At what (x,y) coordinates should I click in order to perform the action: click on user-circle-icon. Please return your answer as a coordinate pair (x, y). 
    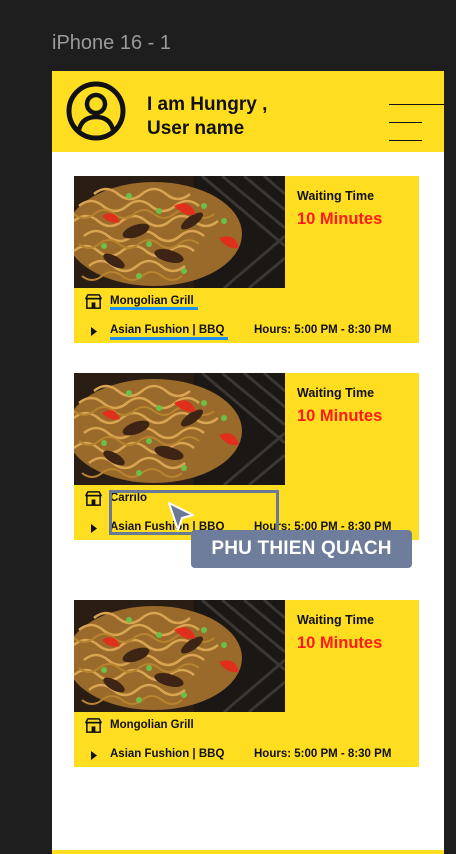
    Looking at the image, I should click on (96, 111).